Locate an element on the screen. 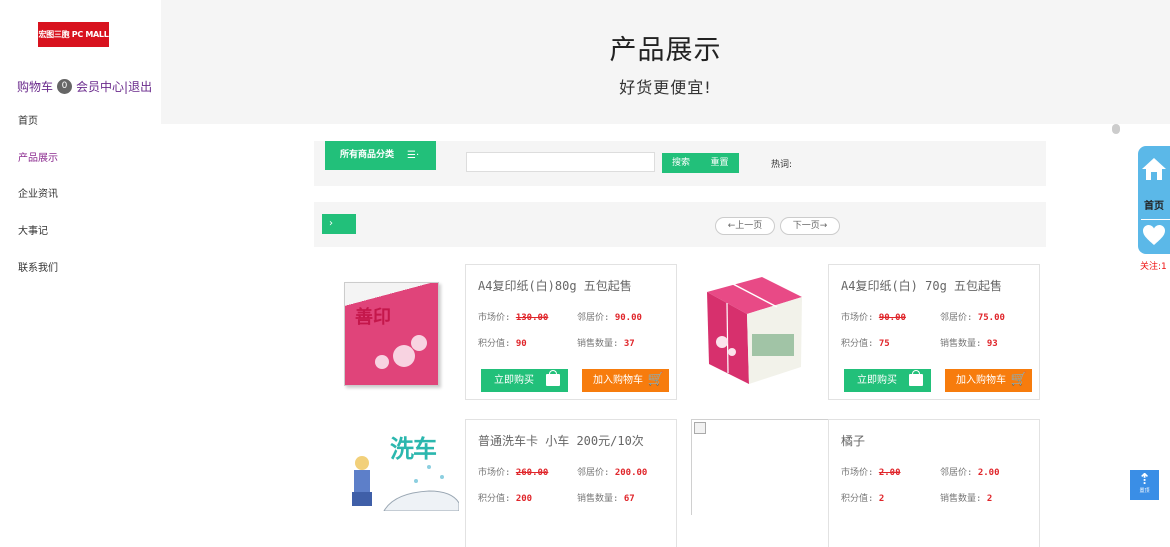  market-price-row: 市场价: 90.00 is located at coordinates (873, 318).